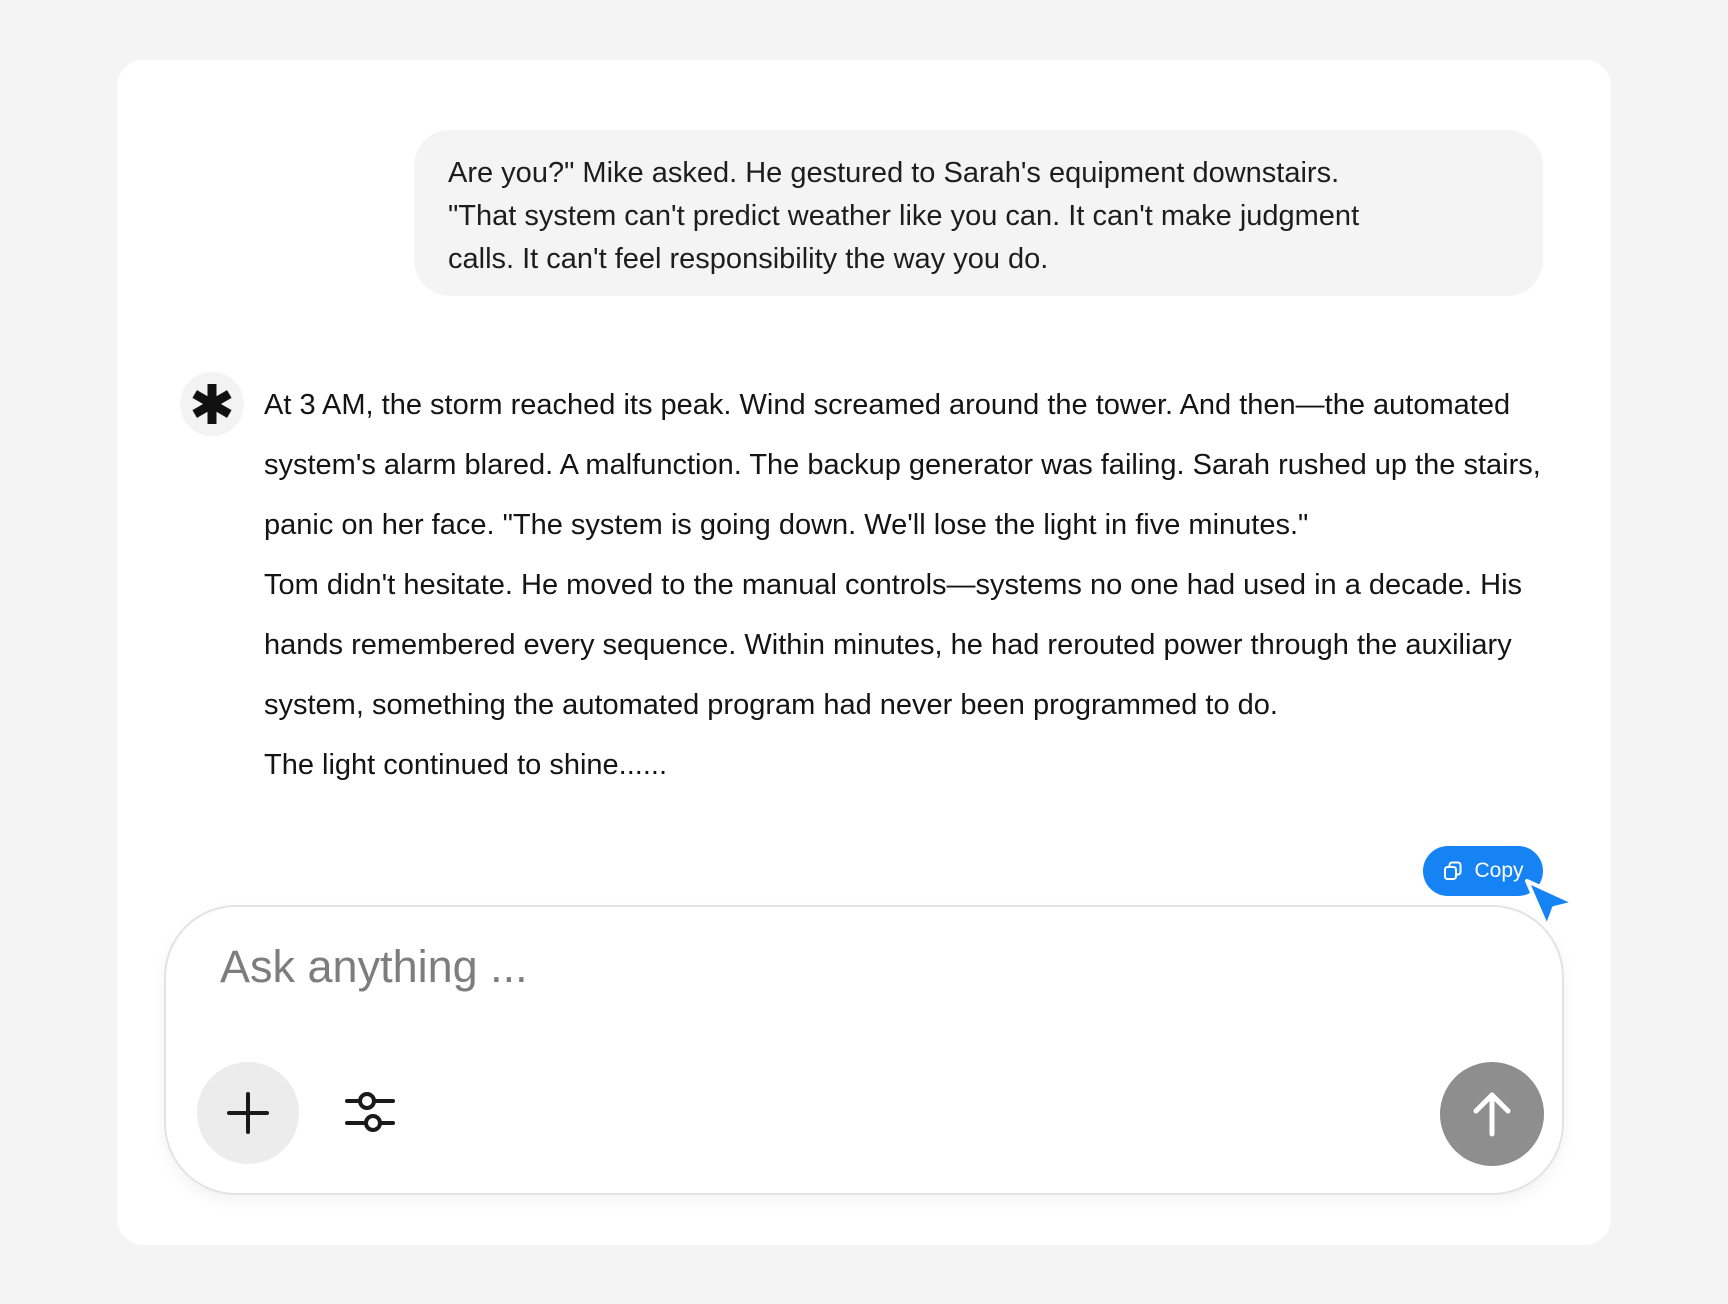 The height and width of the screenshot is (1304, 1728). I want to click on copy-button-label: Copy, so click(1499, 870).